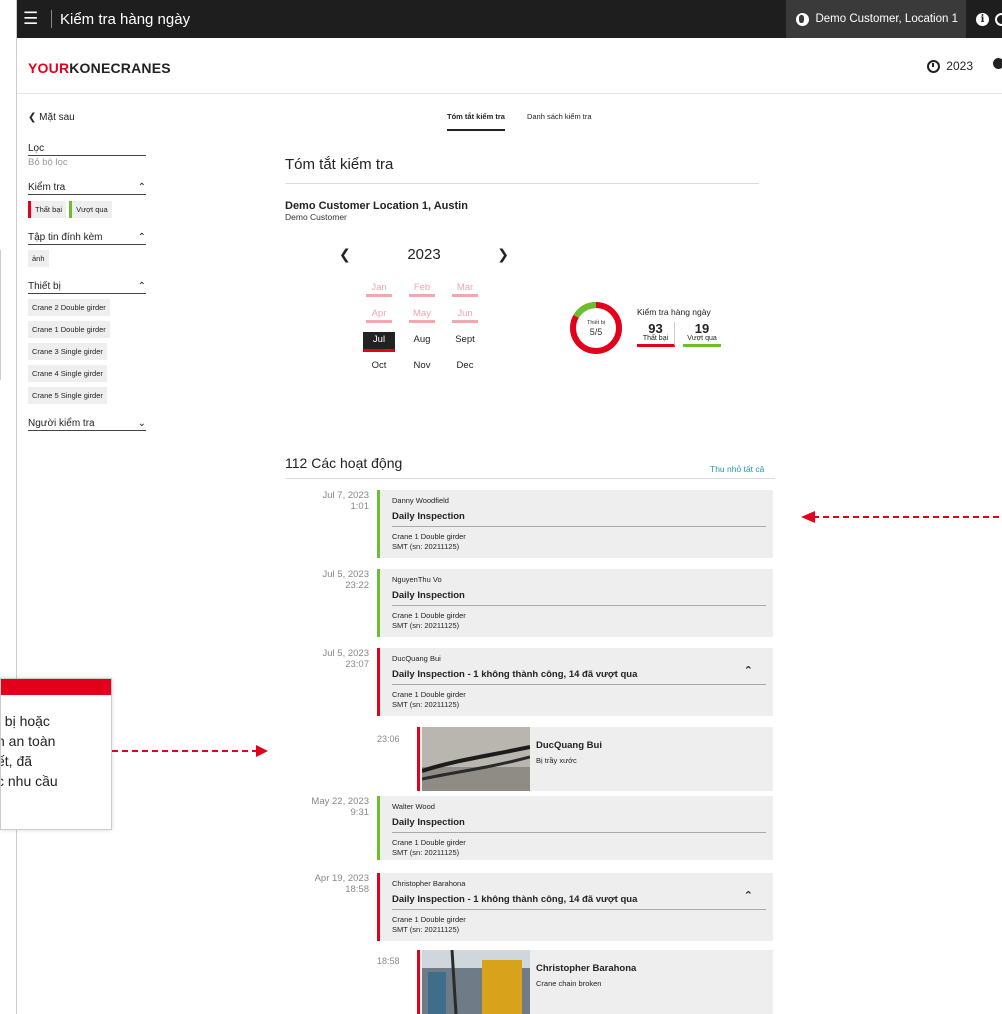 The image size is (1002, 1014). Describe the element at coordinates (569, 983) in the screenshot. I see `finding-description: Crane chain broken` at that location.